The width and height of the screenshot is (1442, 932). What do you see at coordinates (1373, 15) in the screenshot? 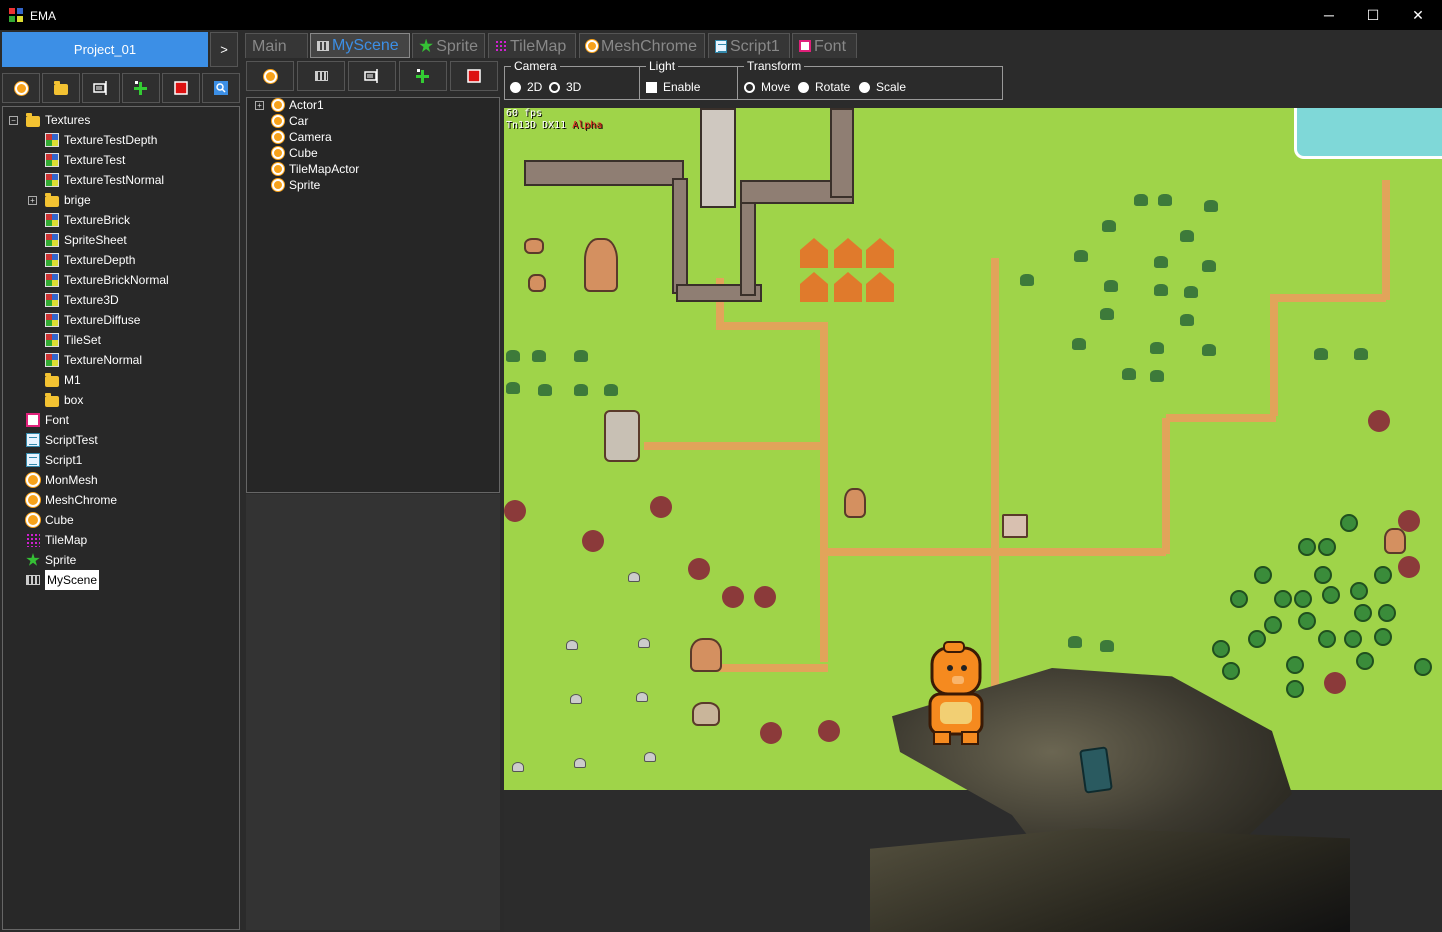
I see `maximize-button: ☐` at bounding box center [1373, 15].